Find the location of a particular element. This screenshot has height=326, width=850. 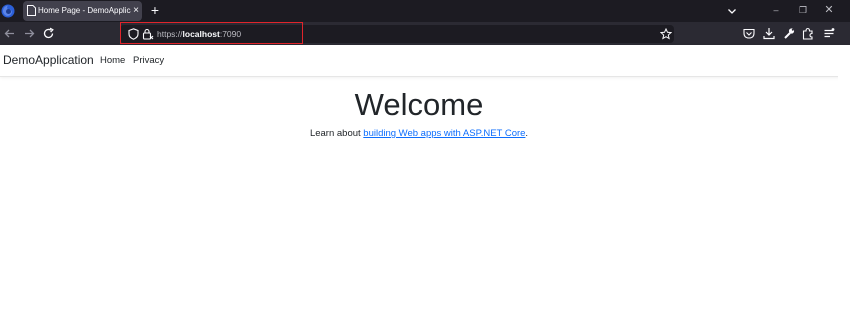

url-host: localhost is located at coordinates (201, 34).